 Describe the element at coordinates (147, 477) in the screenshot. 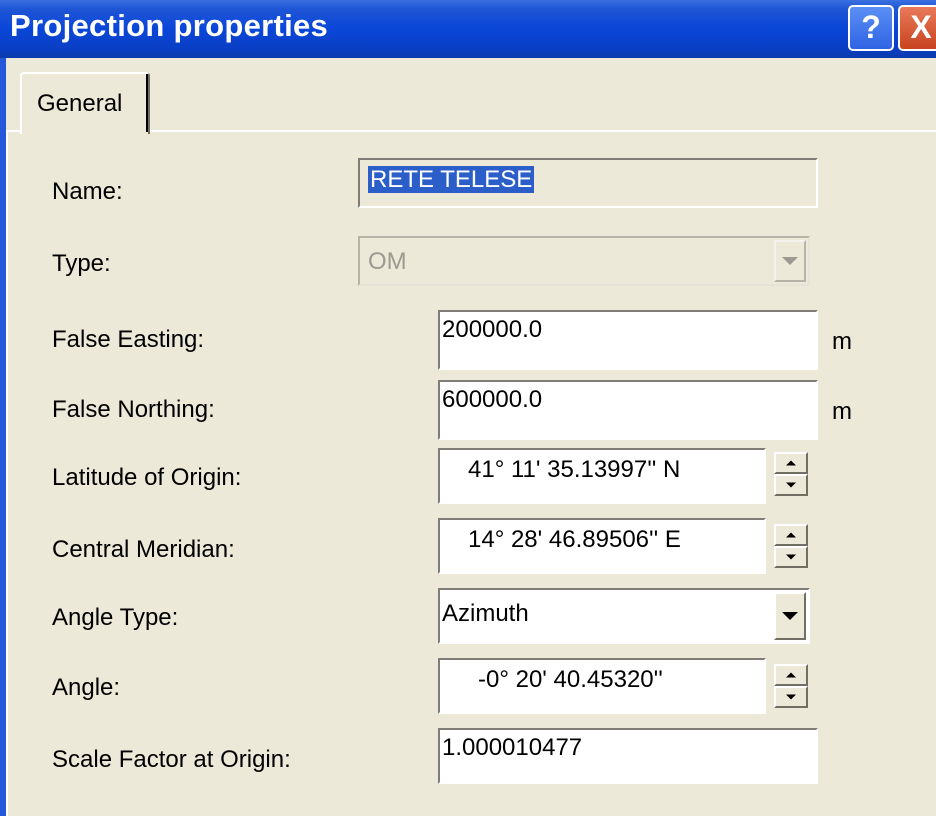

I see `latitude-origin-label: Latitude of Origin:` at that location.